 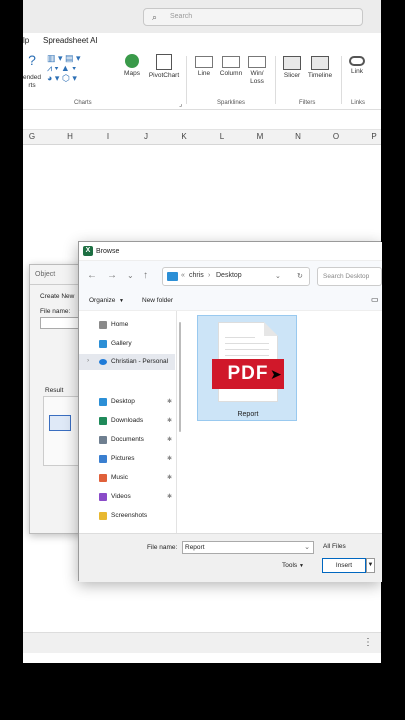 What do you see at coordinates (290, 565) in the screenshot?
I see `tools-label: Tools` at bounding box center [290, 565].